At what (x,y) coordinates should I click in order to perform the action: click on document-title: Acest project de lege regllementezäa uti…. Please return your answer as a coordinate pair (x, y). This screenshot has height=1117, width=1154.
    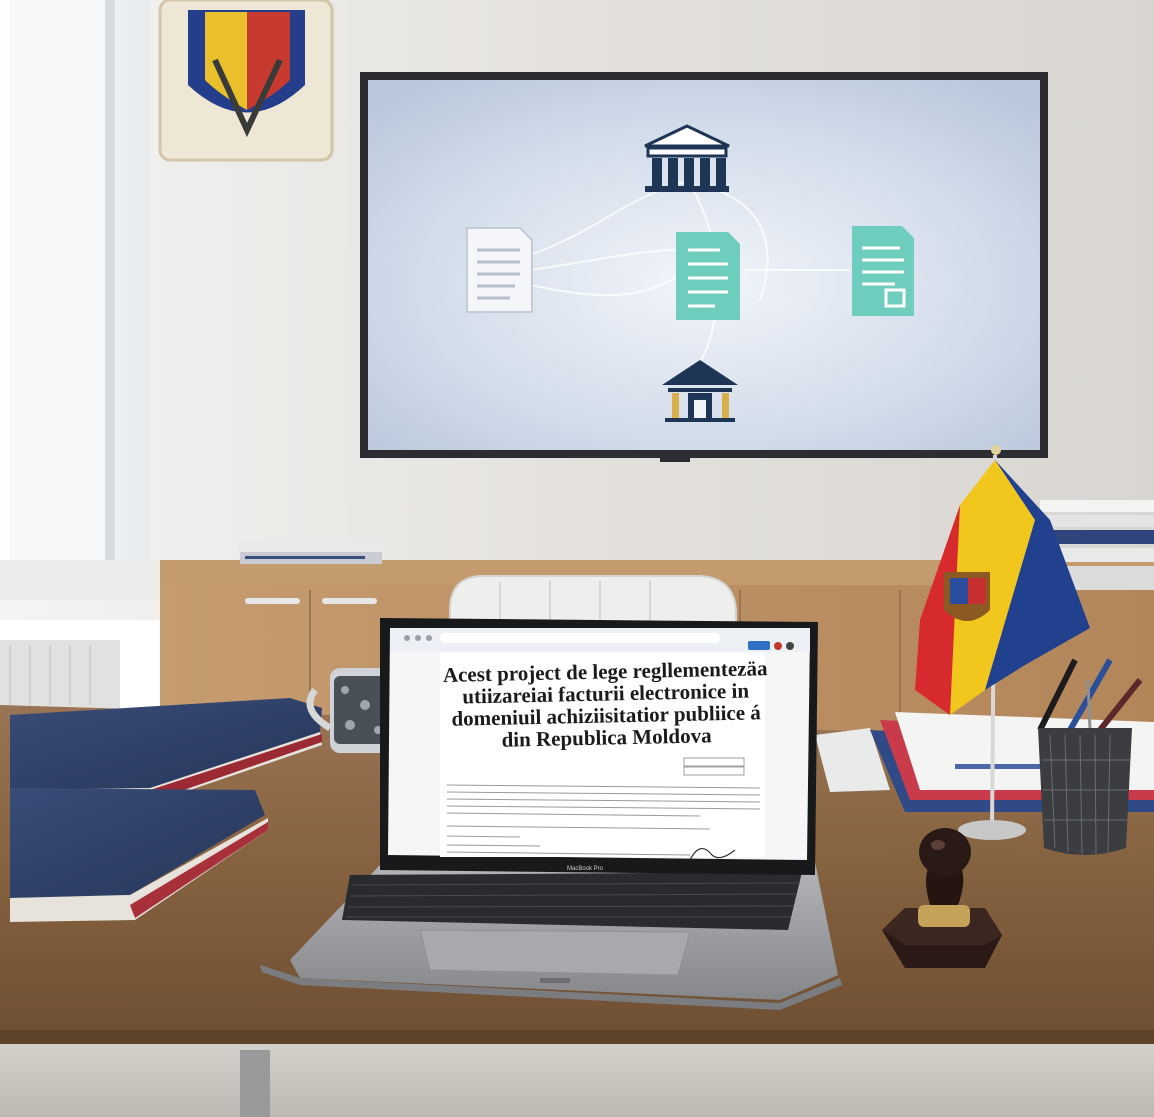
    Looking at the image, I should click on (606, 704).